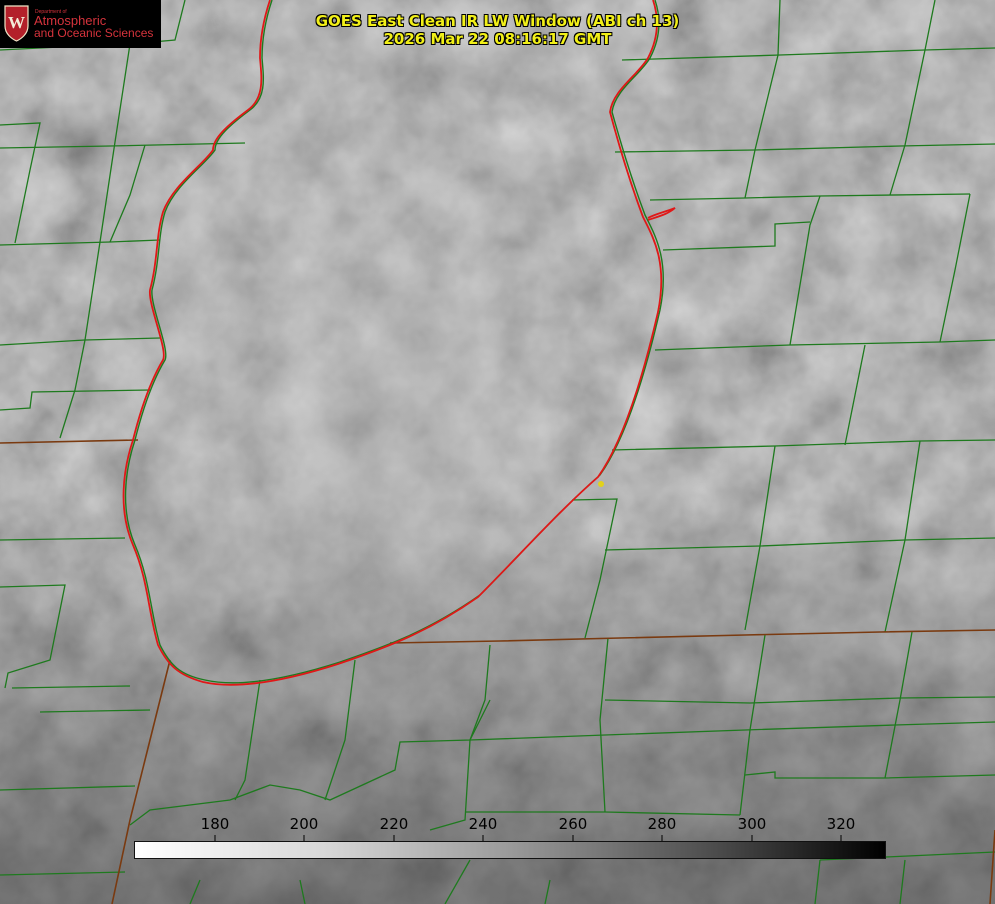 Image resolution: width=995 pixels, height=904 pixels. I want to click on colorbar-label: 260, so click(573, 824).